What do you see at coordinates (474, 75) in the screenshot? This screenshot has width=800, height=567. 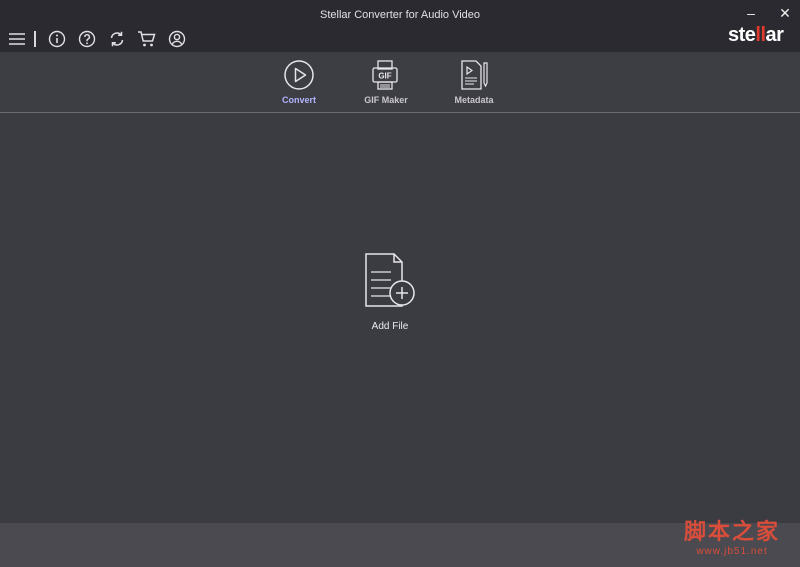 I see `metadata-doc-icon` at bounding box center [474, 75].